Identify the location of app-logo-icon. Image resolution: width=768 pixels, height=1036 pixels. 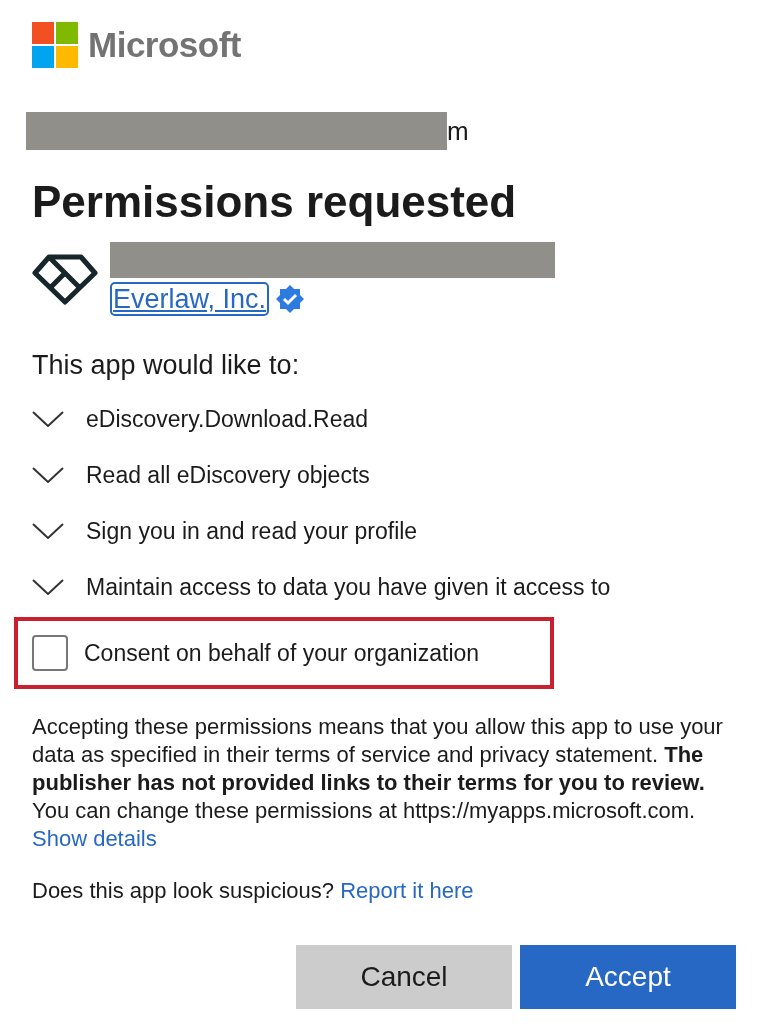
(65, 279).